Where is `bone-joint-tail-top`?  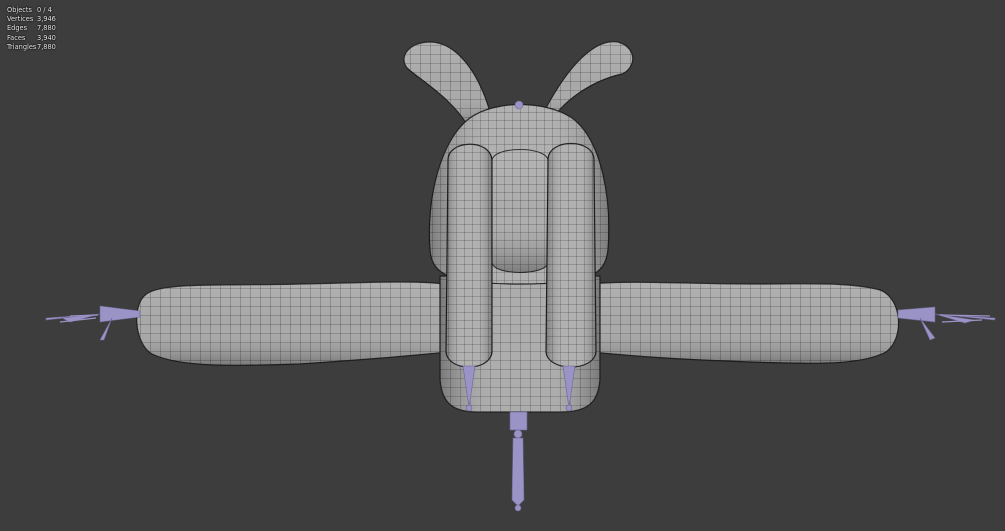 bone-joint-tail-top is located at coordinates (518, 434).